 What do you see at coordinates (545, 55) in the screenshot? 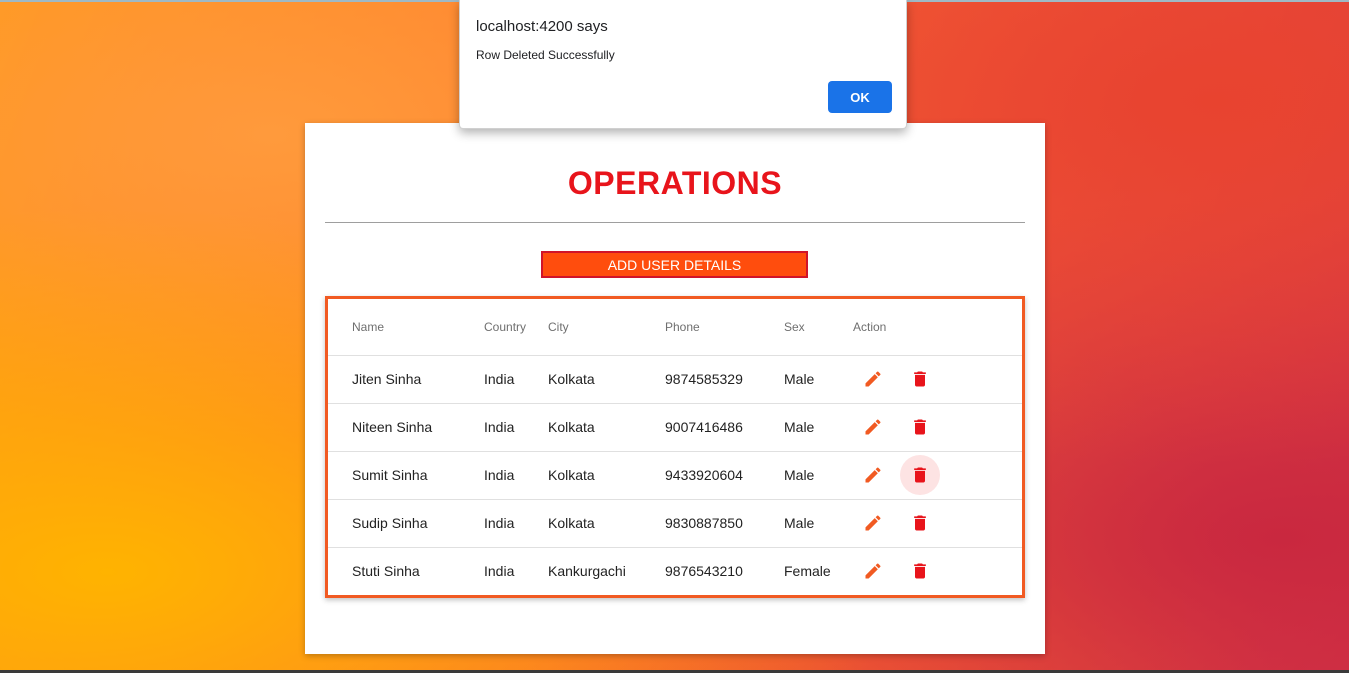
I see `dialog-message: Row Deleted Successfully` at bounding box center [545, 55].